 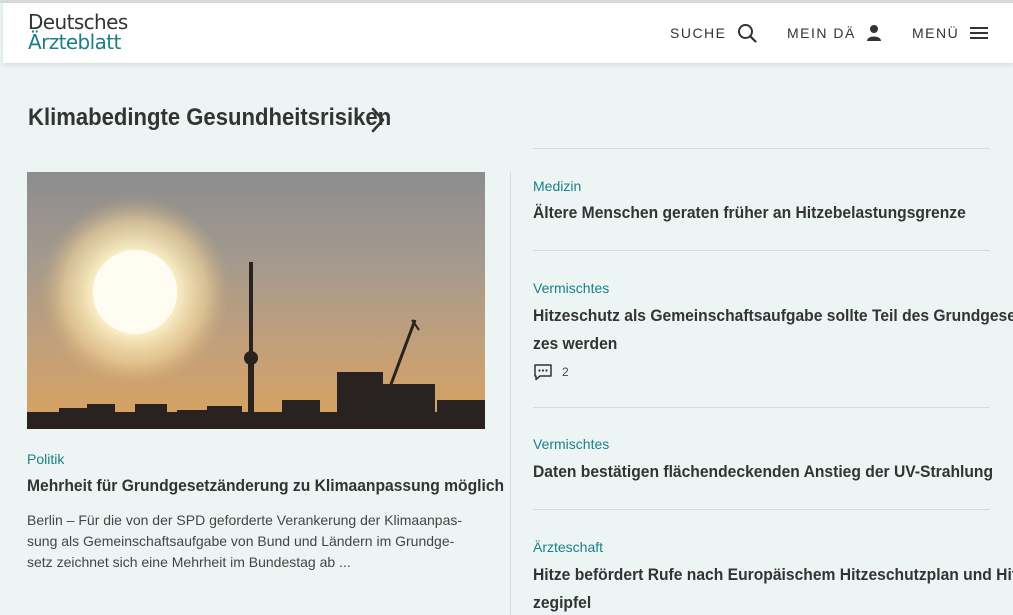 I want to click on column-divider, so click(x=510, y=393).